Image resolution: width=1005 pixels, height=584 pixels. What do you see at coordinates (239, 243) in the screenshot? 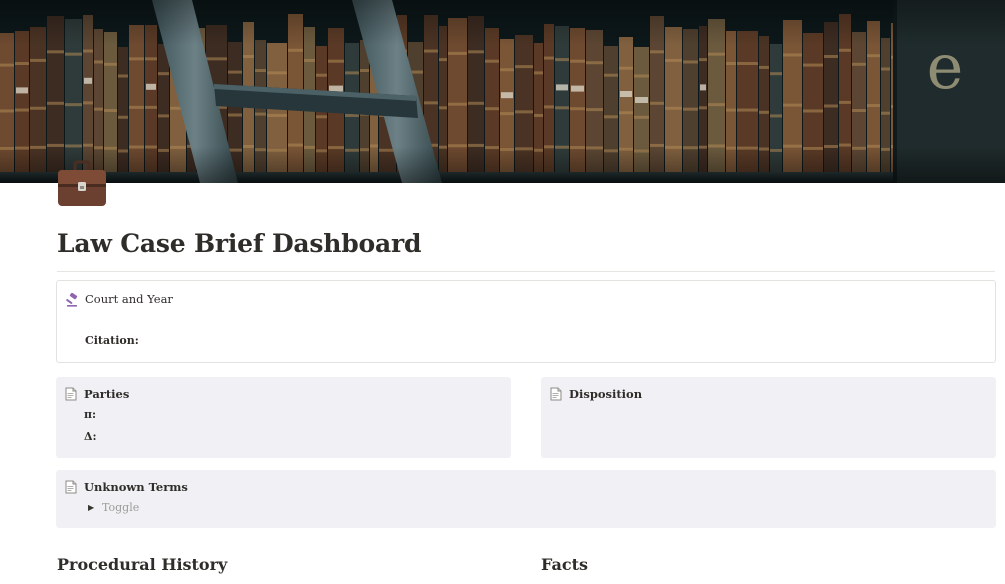
I see `page-title: Law Case Brief Dashboard` at bounding box center [239, 243].